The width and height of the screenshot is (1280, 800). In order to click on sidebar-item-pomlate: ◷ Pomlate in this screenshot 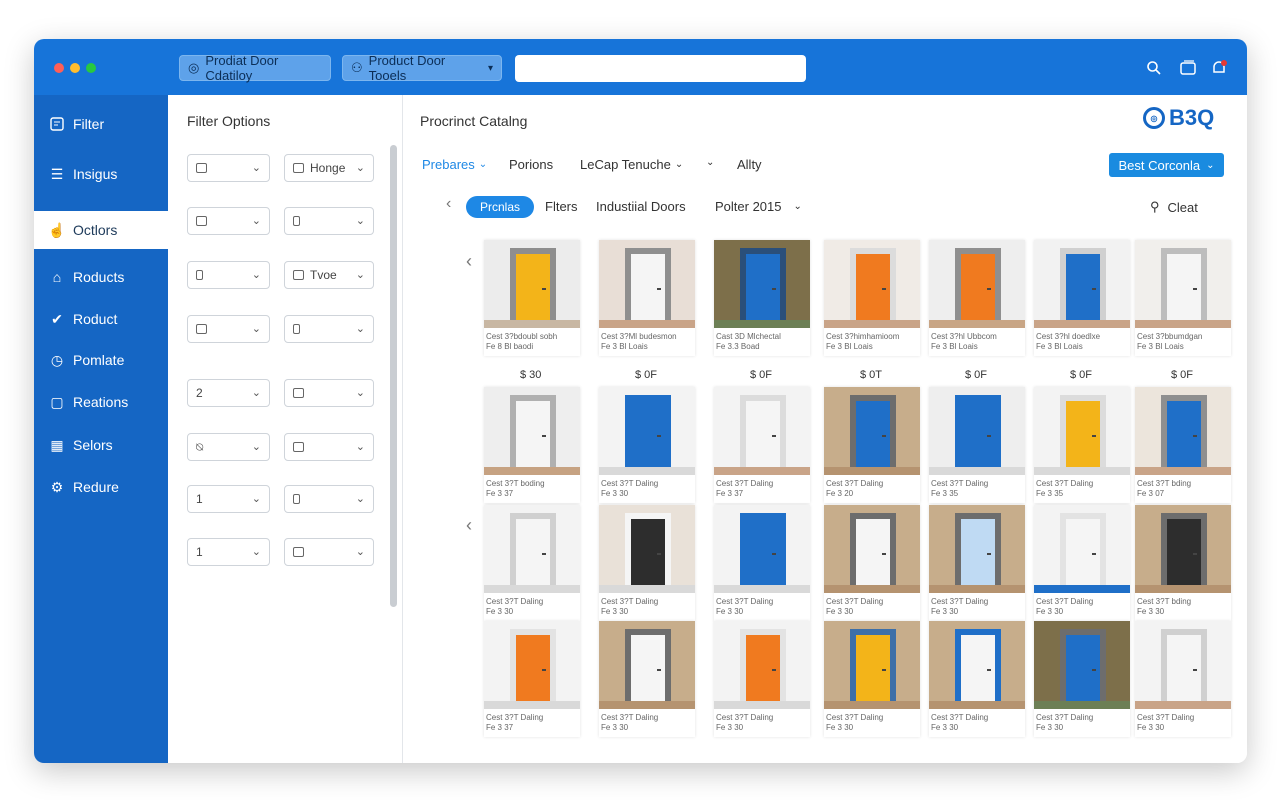, I will do `click(101, 360)`.